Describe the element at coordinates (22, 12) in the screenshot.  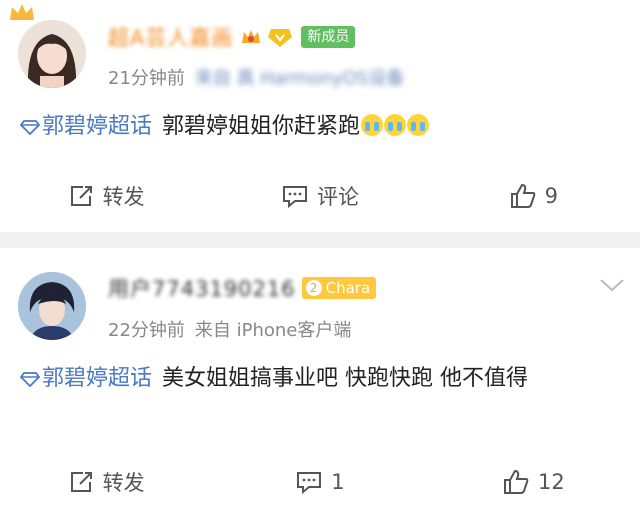
I see `crown-icon` at that location.